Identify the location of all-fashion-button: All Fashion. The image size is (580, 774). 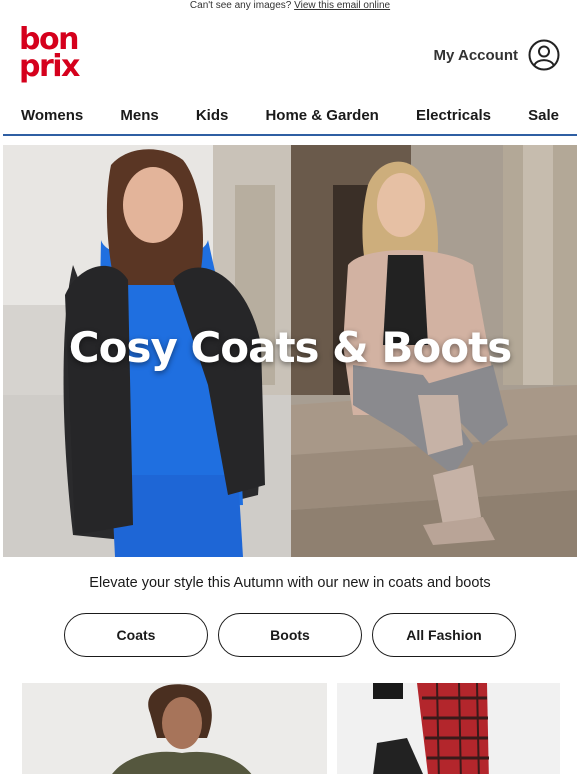
(444, 635).